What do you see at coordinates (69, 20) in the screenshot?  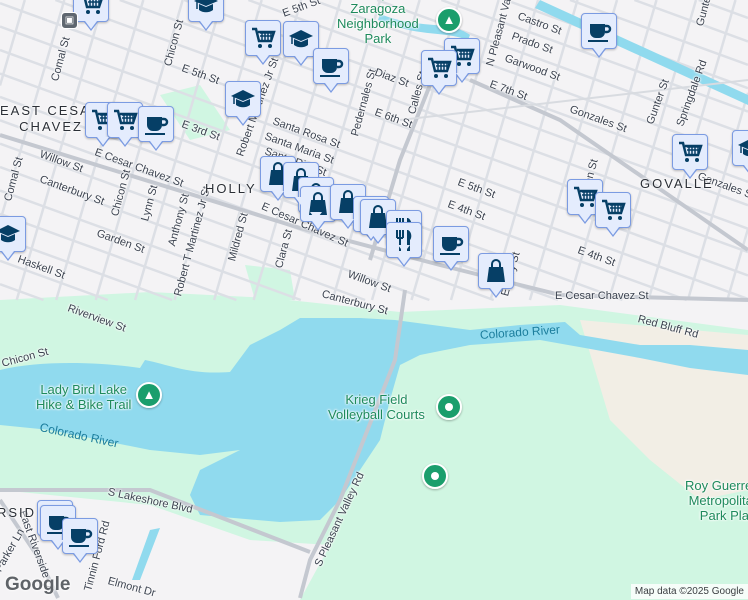 I see `bus-icon: ▣` at bounding box center [69, 20].